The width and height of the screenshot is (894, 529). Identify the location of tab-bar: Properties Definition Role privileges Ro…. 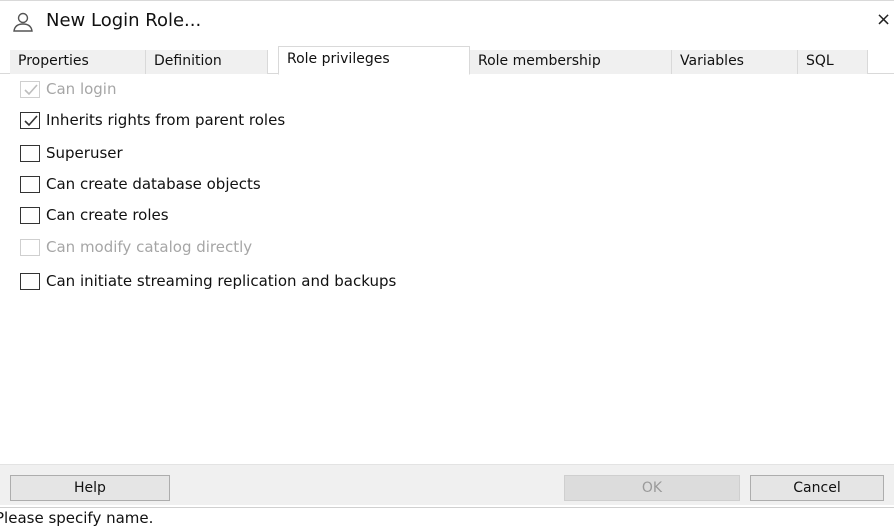
(447, 60).